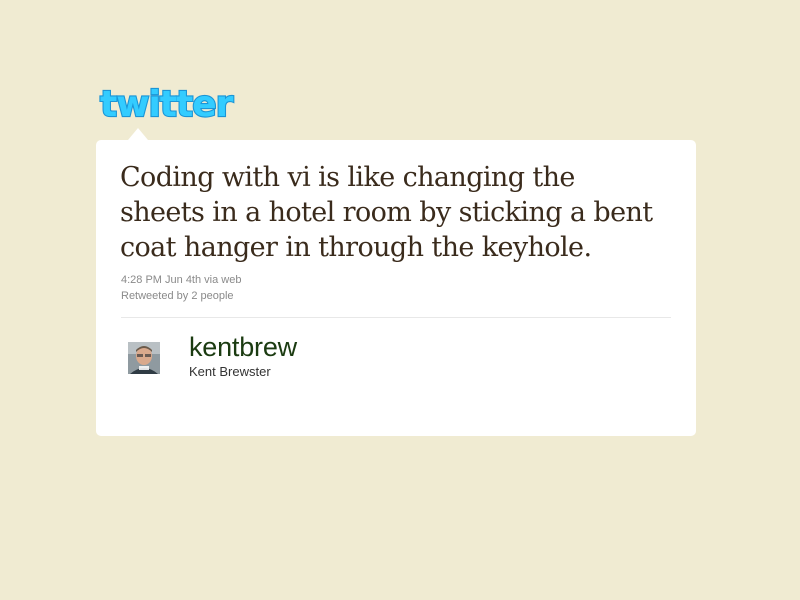 This screenshot has height=600, width=800. Describe the element at coordinates (181, 296) in the screenshot. I see `retweet-count: Retweeted by 2 people` at that location.